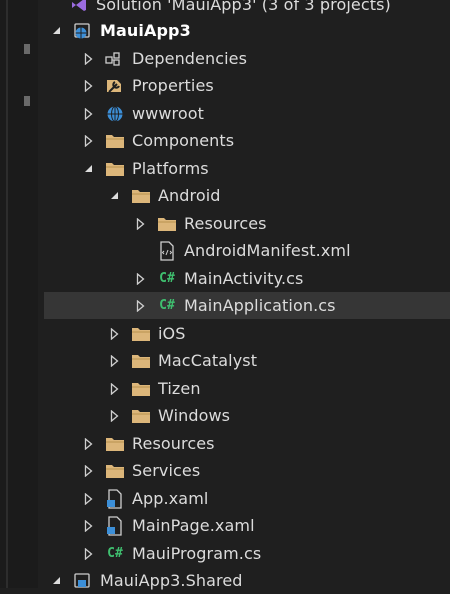  Describe the element at coordinates (83, 581) in the screenshot. I see `project-icon` at that location.